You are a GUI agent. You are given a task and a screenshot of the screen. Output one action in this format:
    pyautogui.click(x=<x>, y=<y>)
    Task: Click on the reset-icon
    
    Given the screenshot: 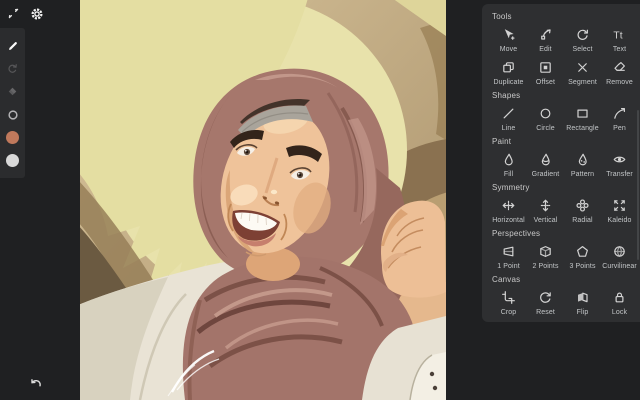 What is the action you would take?
    pyautogui.click(x=545, y=297)
    